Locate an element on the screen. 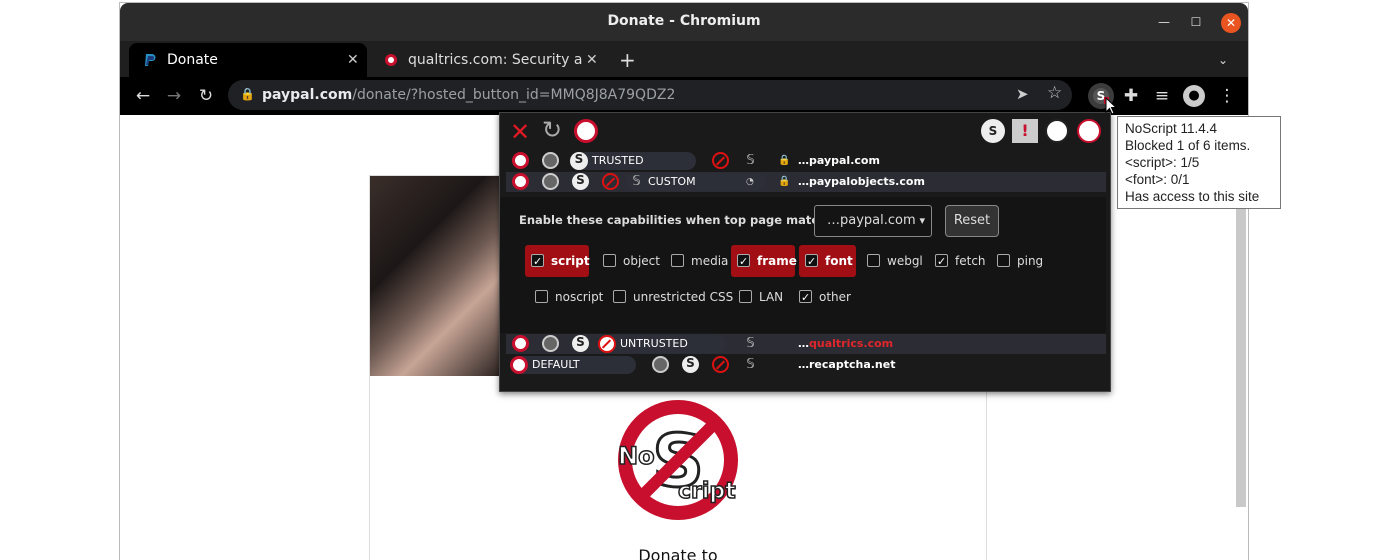  window-title: Donate - Chromium is located at coordinates (684, 21).